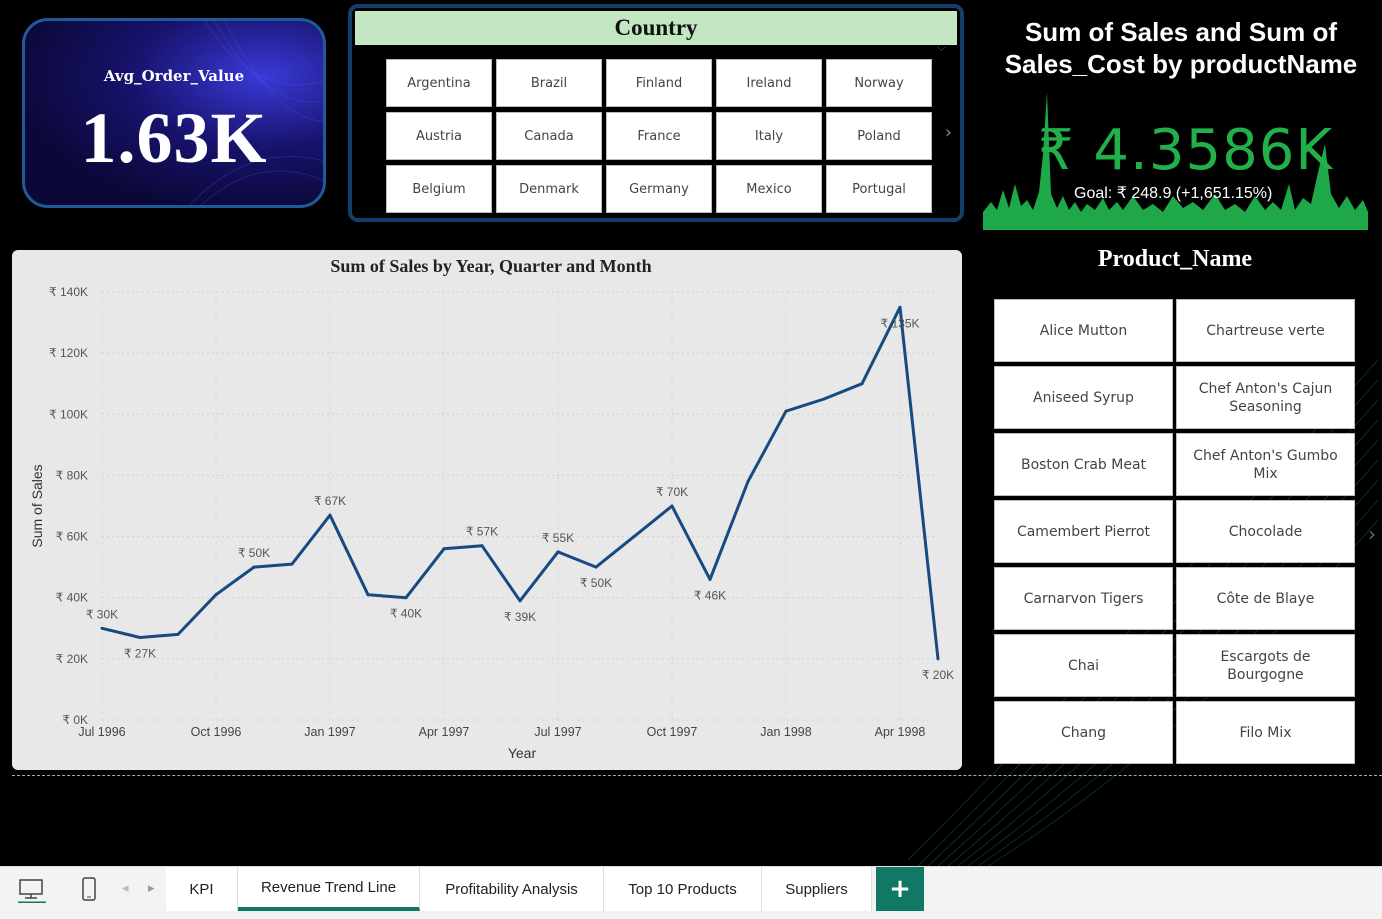 This screenshot has height=919, width=1382. What do you see at coordinates (439, 83) in the screenshot?
I see `country-option: Argentina` at bounding box center [439, 83].